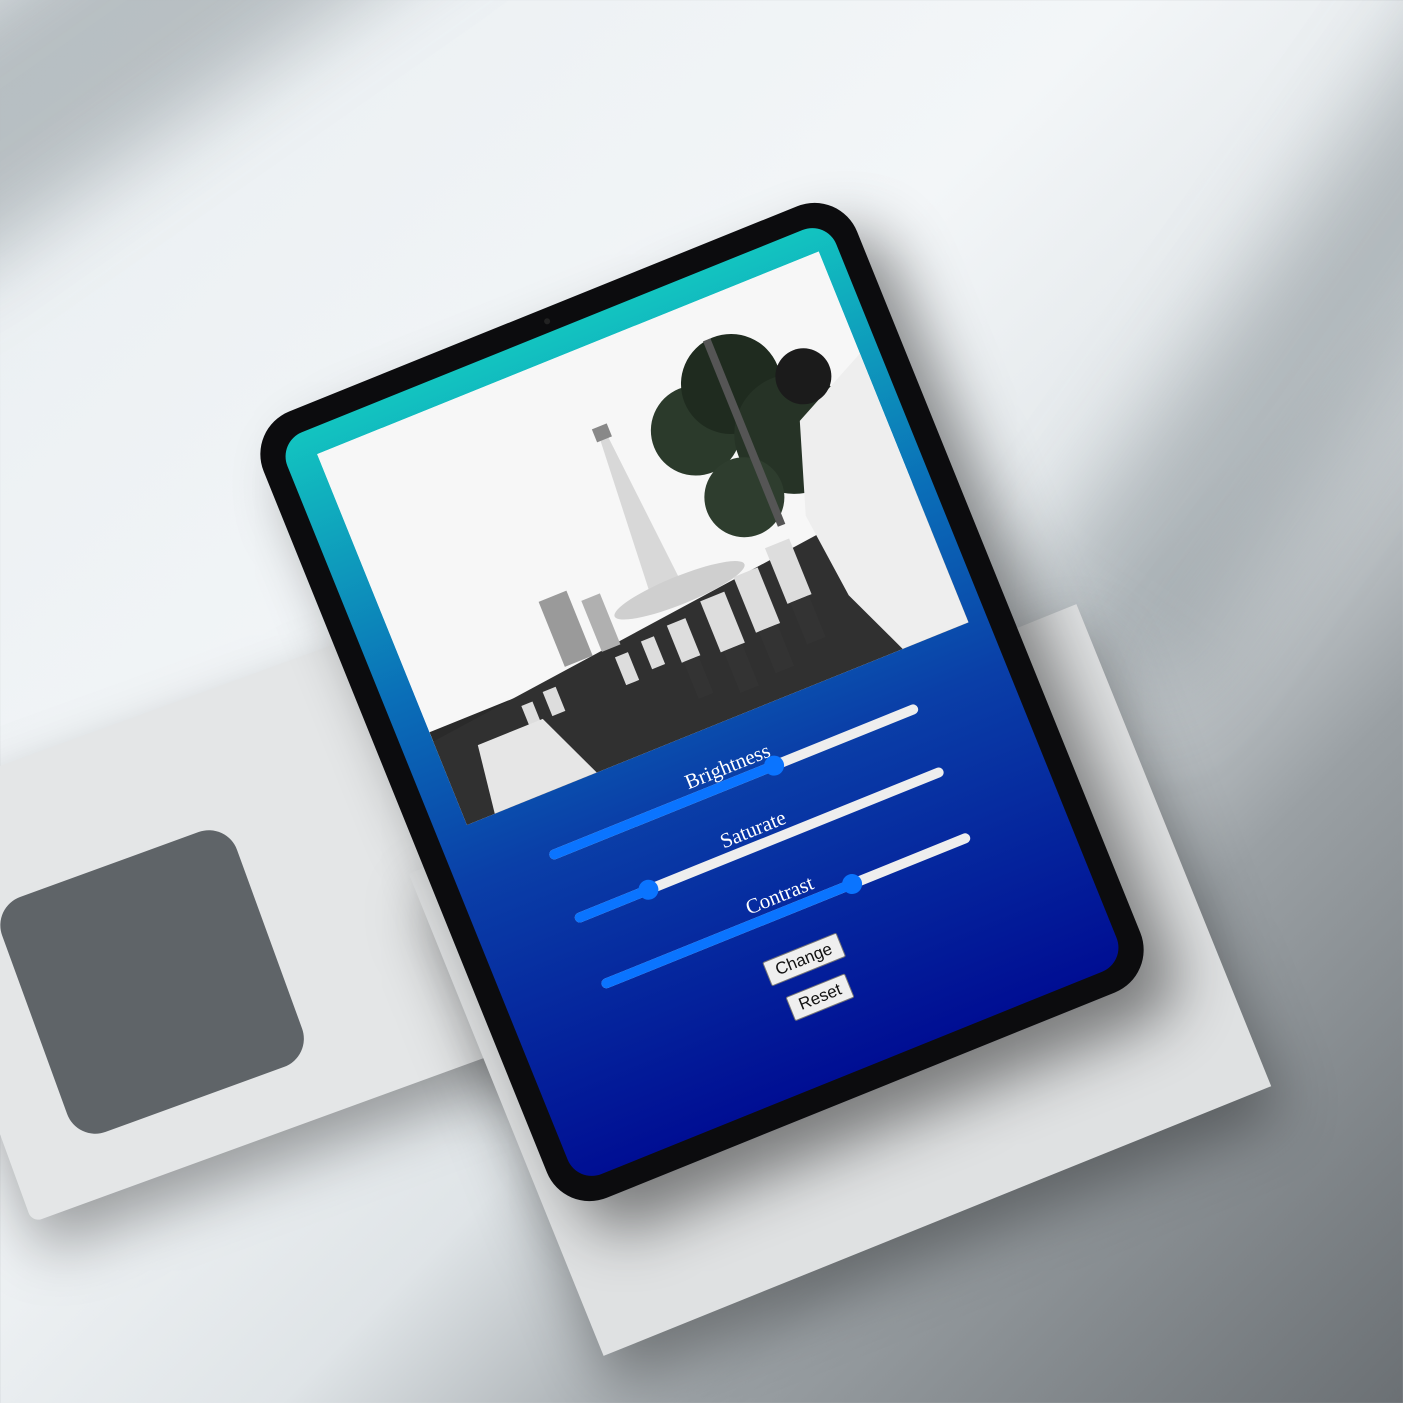  What do you see at coordinates (547, 321) in the screenshot?
I see `camera` at bounding box center [547, 321].